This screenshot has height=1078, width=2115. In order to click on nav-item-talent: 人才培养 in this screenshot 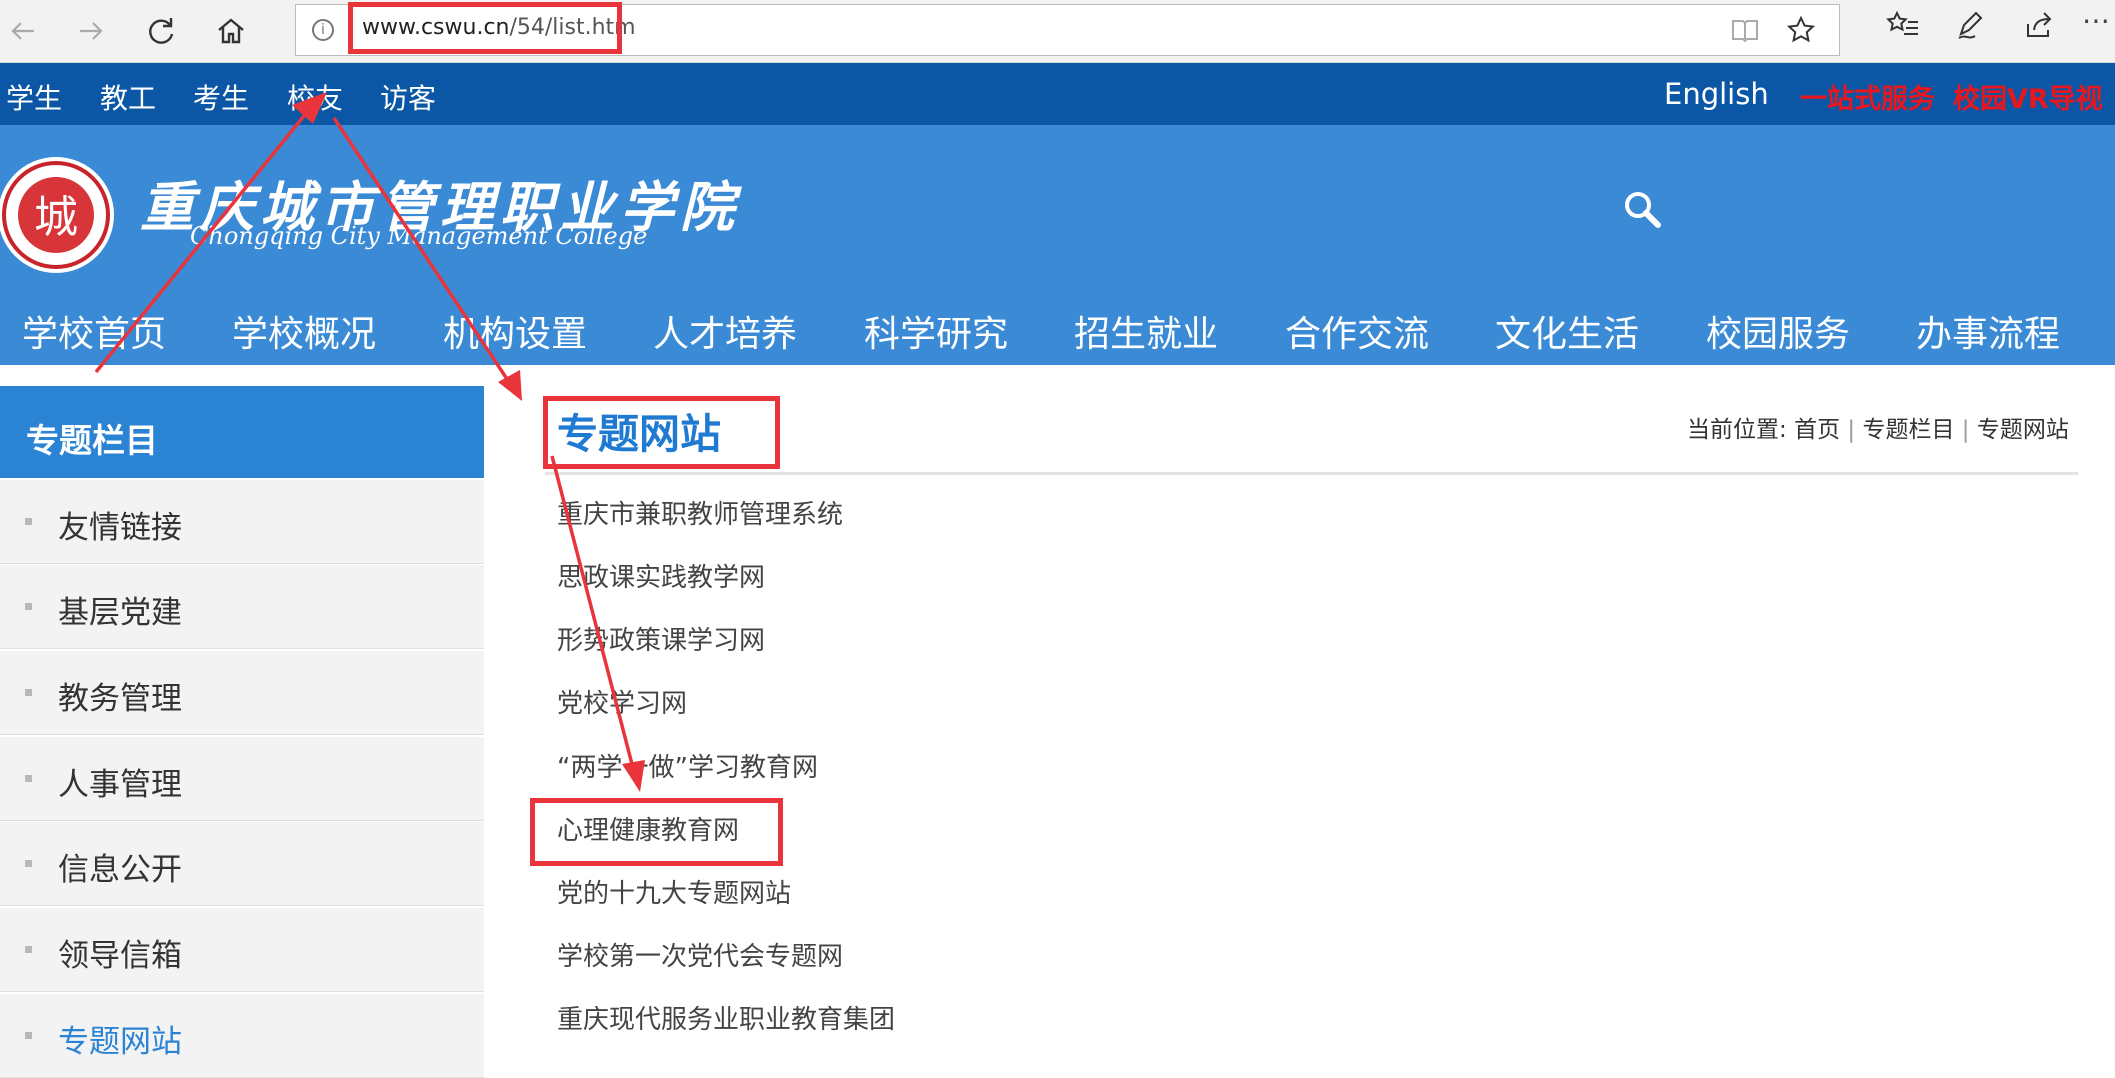, I will do `click(725, 331)`.